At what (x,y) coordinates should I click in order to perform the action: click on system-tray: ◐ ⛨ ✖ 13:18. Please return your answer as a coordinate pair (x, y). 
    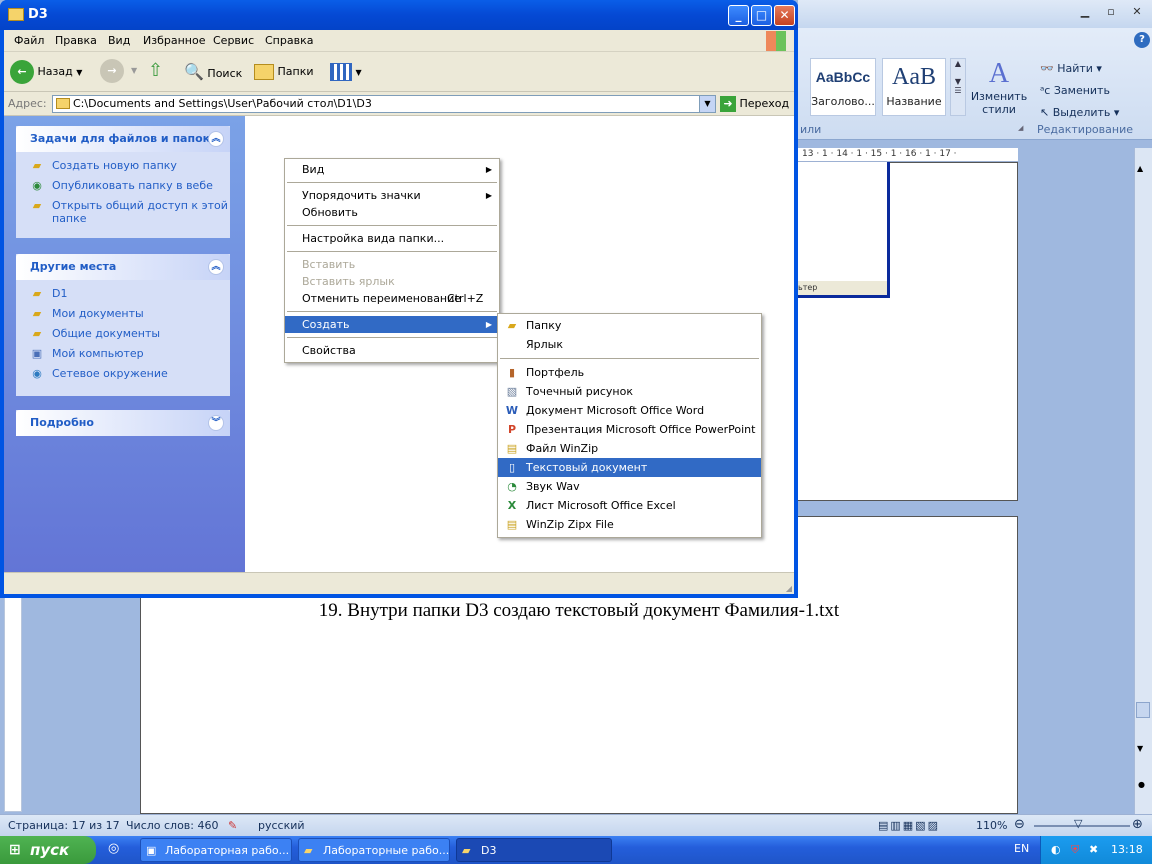
    Looking at the image, I should click on (1096, 850).